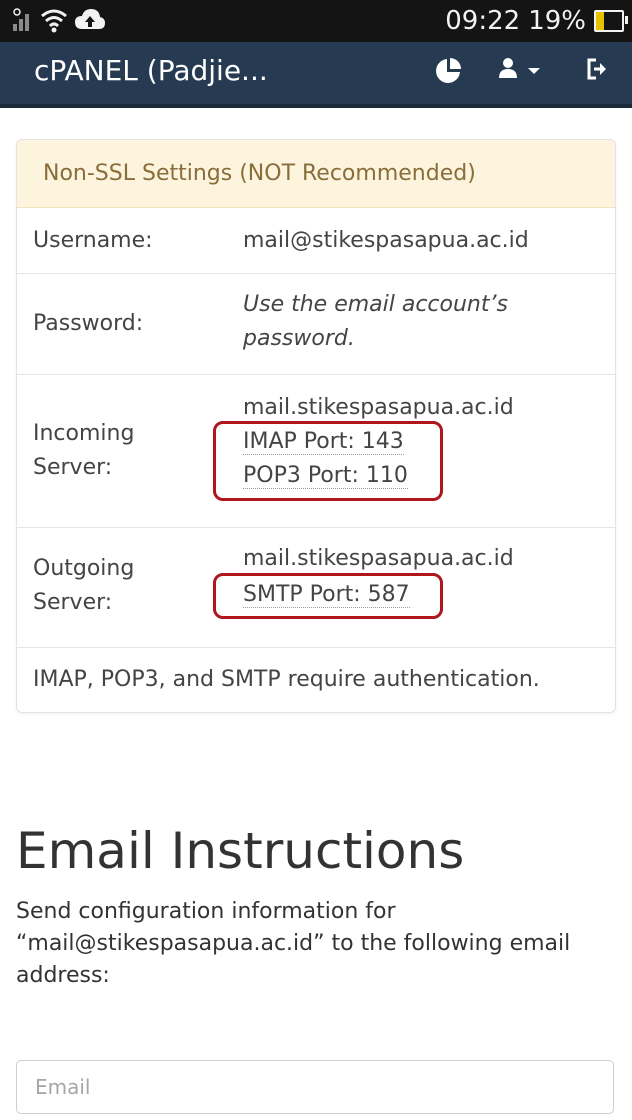 Image resolution: width=632 pixels, height=1120 pixels. What do you see at coordinates (88, 323) in the screenshot?
I see `password-label: Password:` at bounding box center [88, 323].